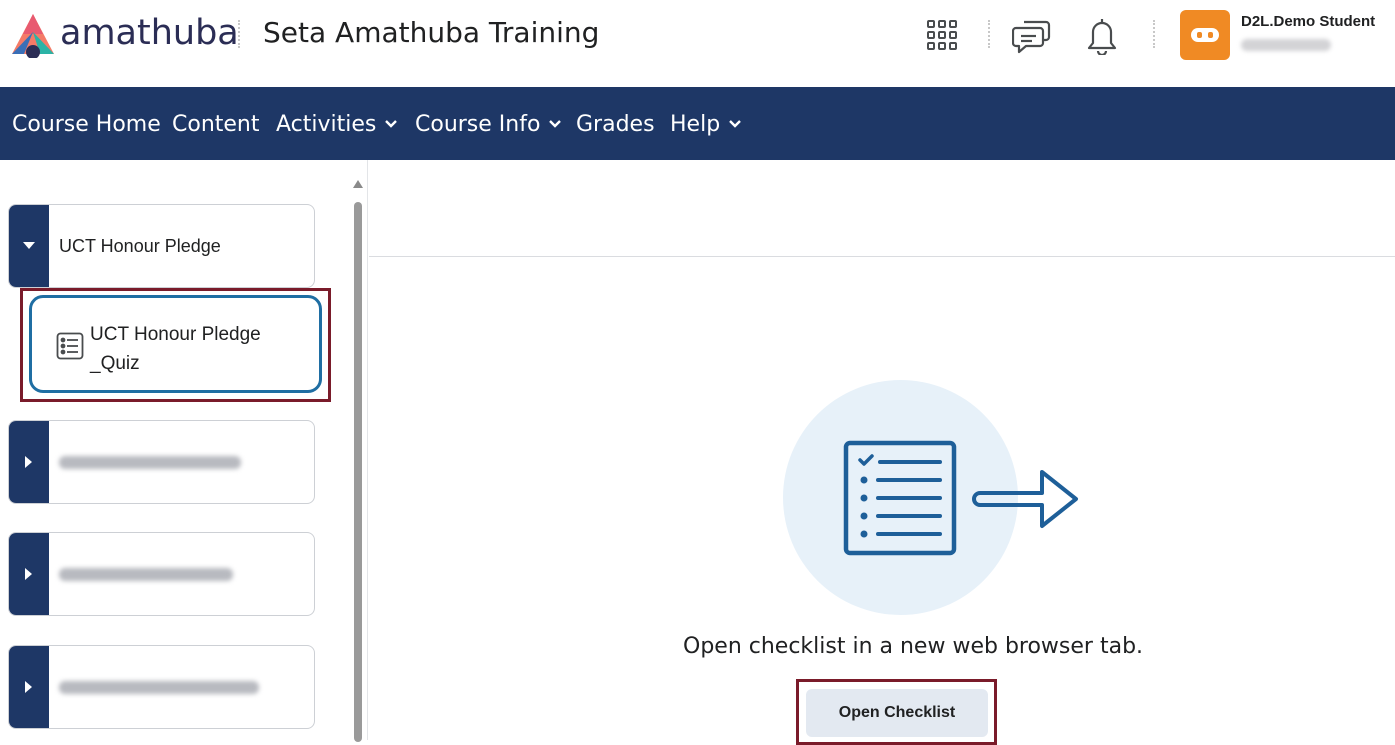 The width and height of the screenshot is (1395, 745). What do you see at coordinates (216, 124) in the screenshot?
I see `nav-content: Content` at bounding box center [216, 124].